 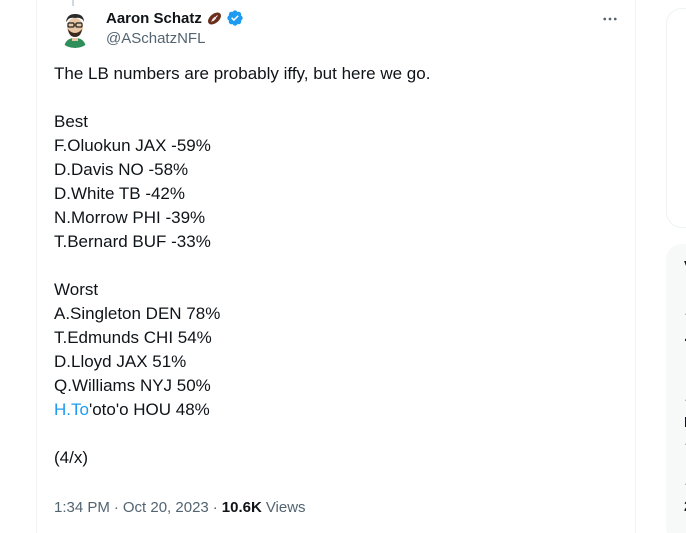 I want to click on tweet-meta: 1:34 PM · Oct 20, 2023 · 10.6K Views, so click(x=180, y=507).